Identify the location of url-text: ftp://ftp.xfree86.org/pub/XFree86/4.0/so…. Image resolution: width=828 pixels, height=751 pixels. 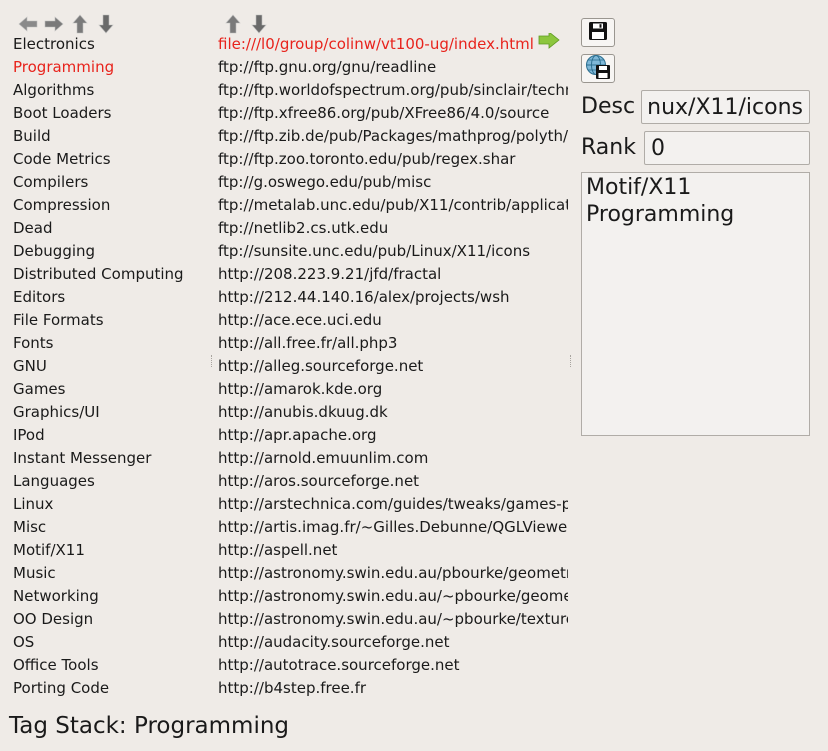
(384, 113).